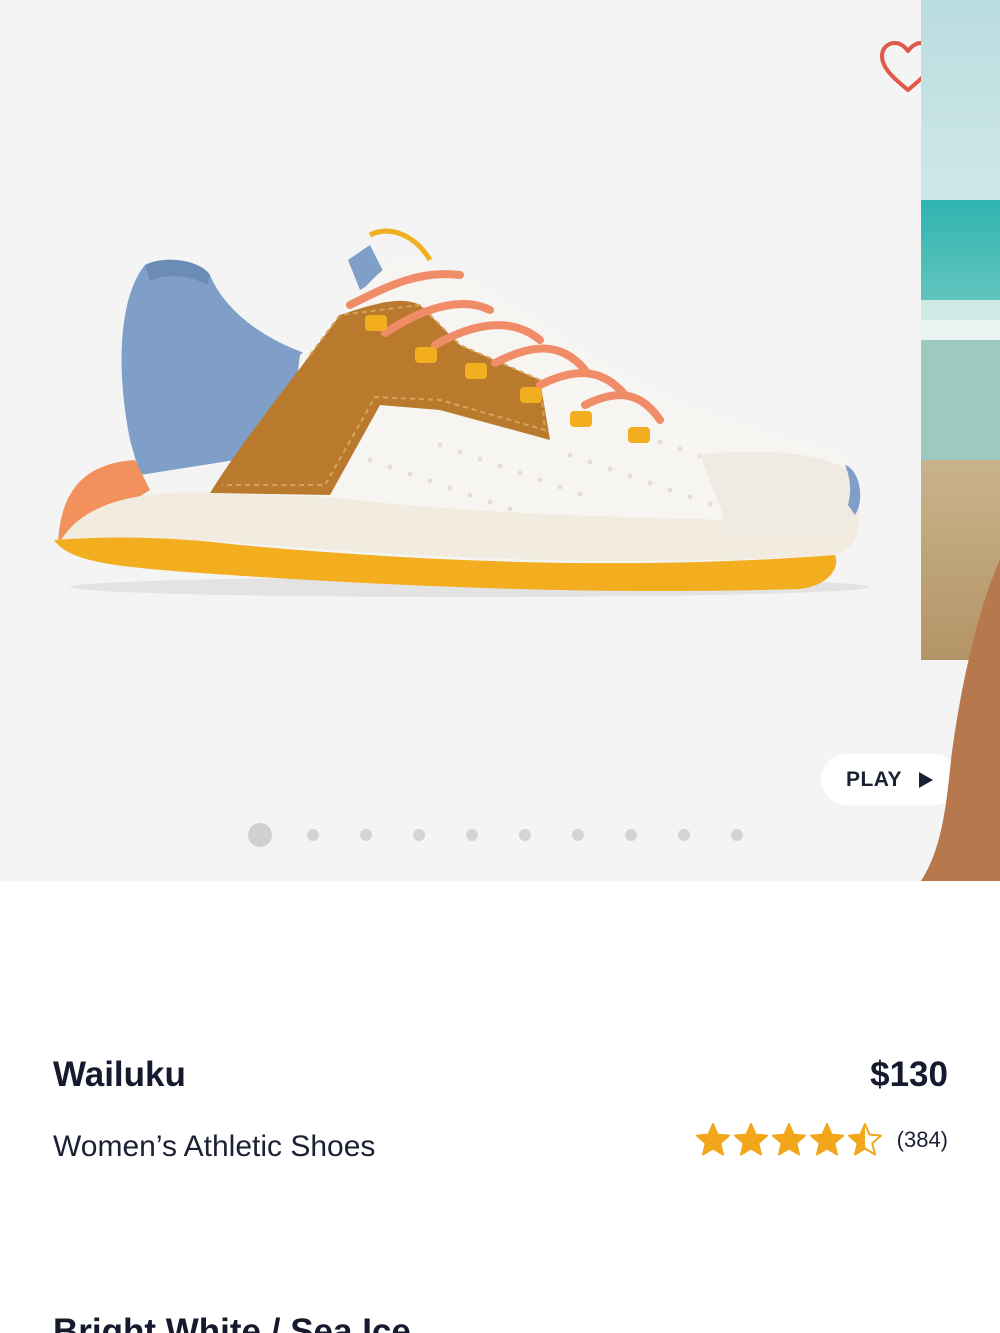 The image size is (1000, 1333). I want to click on play-button-label: PLAY, so click(874, 779).